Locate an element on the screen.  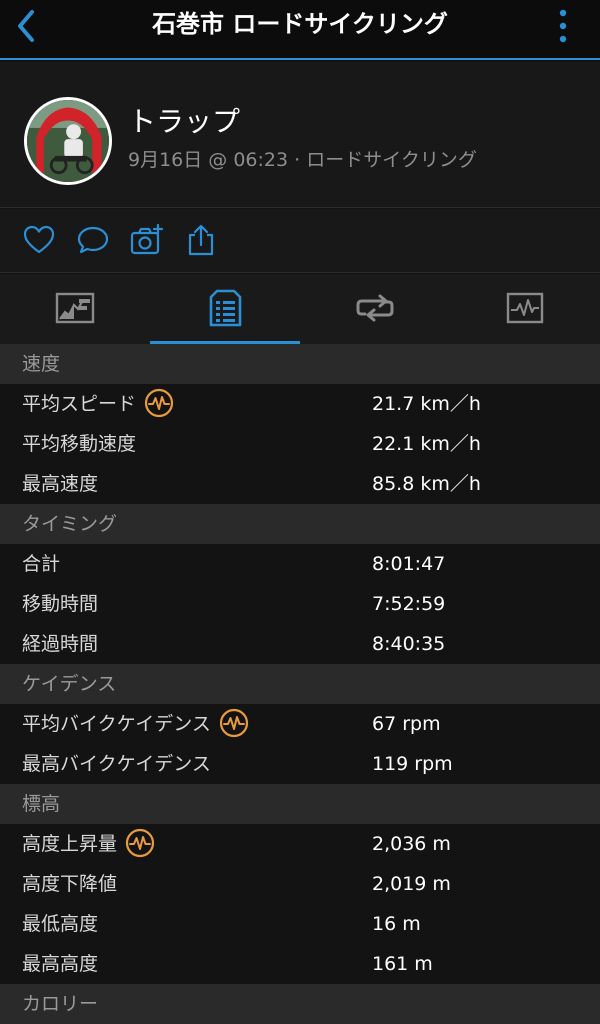
stat-row: 最高バイクケイデンス 119 rpm is located at coordinates (300, 764).